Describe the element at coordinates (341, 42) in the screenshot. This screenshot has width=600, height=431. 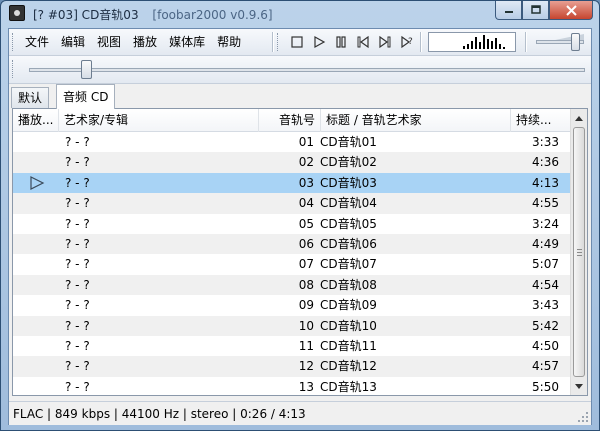
I see `pause-button` at that location.